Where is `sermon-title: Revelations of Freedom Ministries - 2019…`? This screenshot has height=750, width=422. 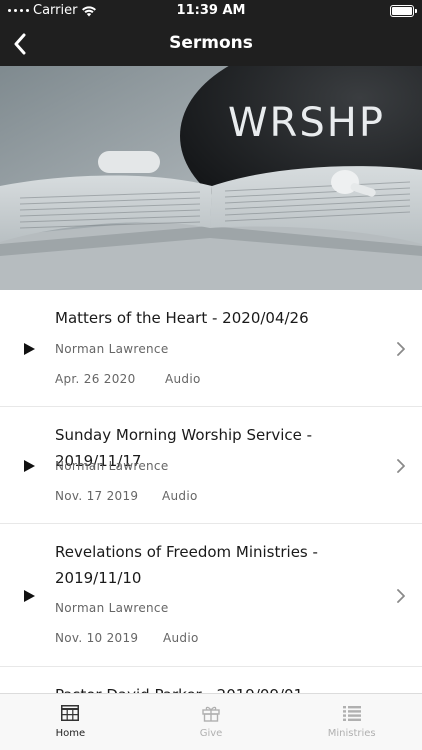 sermon-title: Revelations of Freedom Ministries - 2019… is located at coordinates (186, 565).